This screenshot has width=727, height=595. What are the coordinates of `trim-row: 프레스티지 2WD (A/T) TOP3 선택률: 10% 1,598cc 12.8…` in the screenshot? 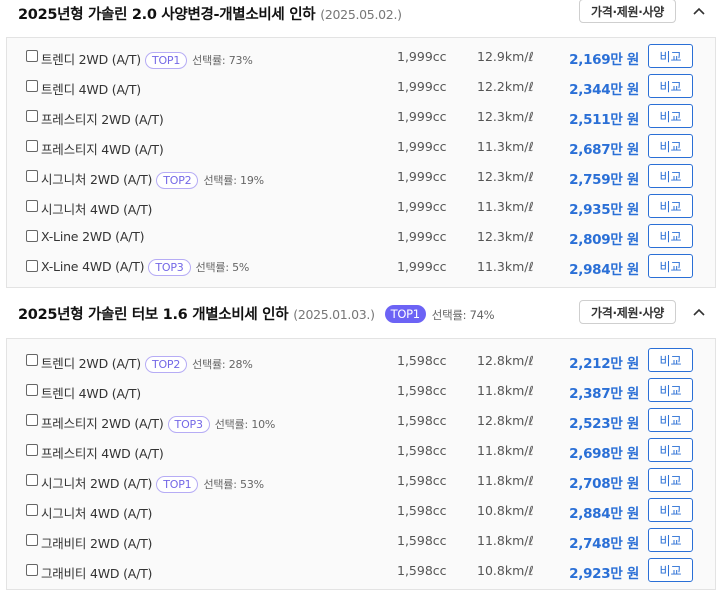 It's located at (361, 420).